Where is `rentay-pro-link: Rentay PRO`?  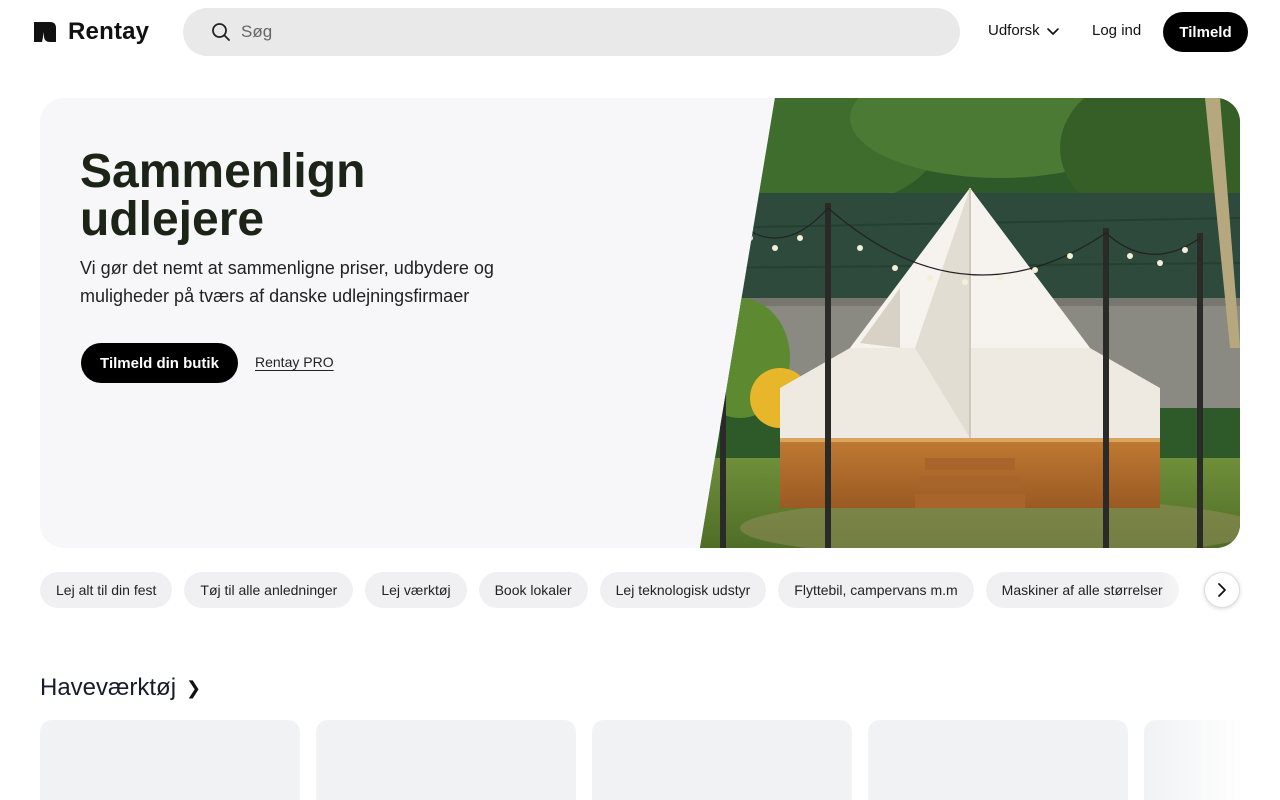 rentay-pro-link: Rentay PRO is located at coordinates (294, 362).